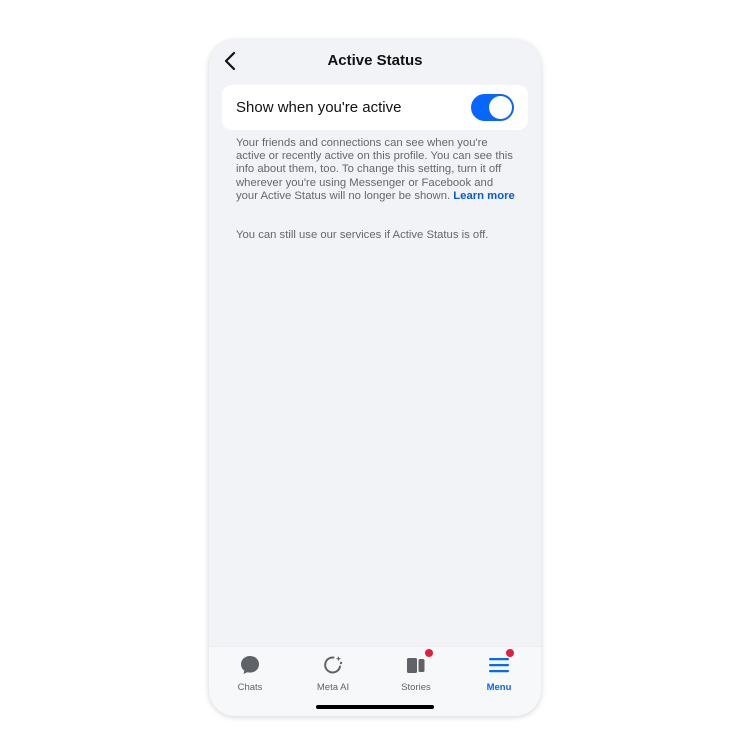  Describe the element at coordinates (501, 662) in the screenshot. I see `menu-icon` at that location.